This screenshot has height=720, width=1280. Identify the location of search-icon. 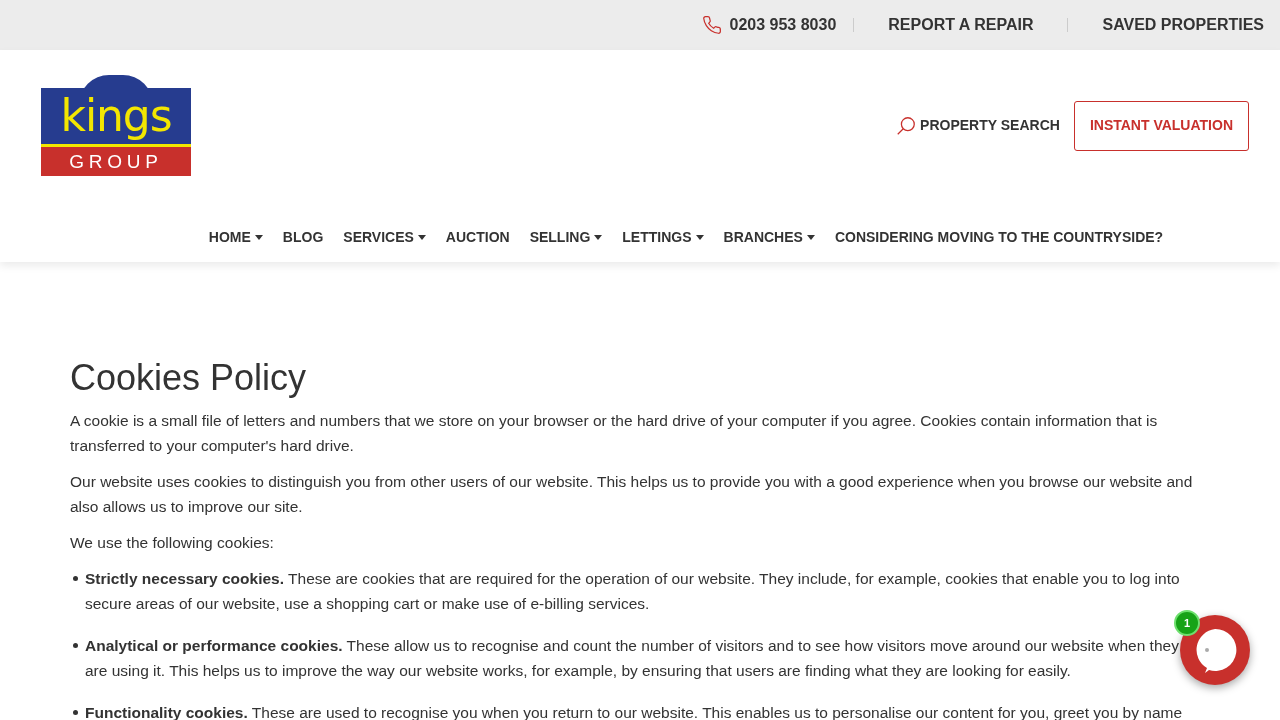
(906, 125).